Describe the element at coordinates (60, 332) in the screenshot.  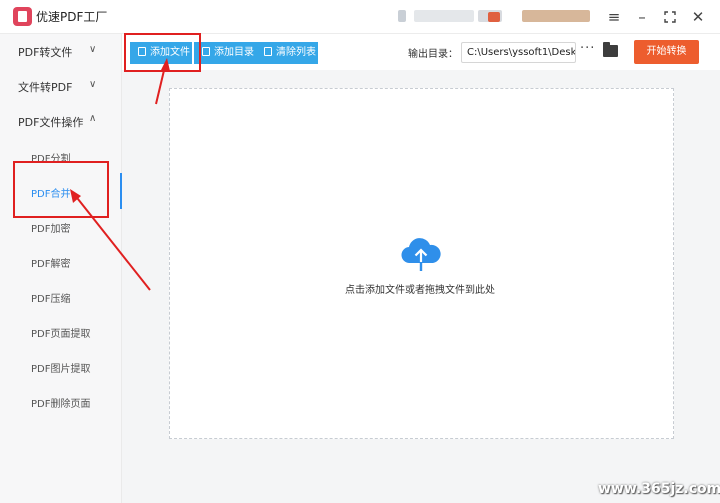
I see `sidebar-item-pdf-page-extract: PDF页面提取` at that location.